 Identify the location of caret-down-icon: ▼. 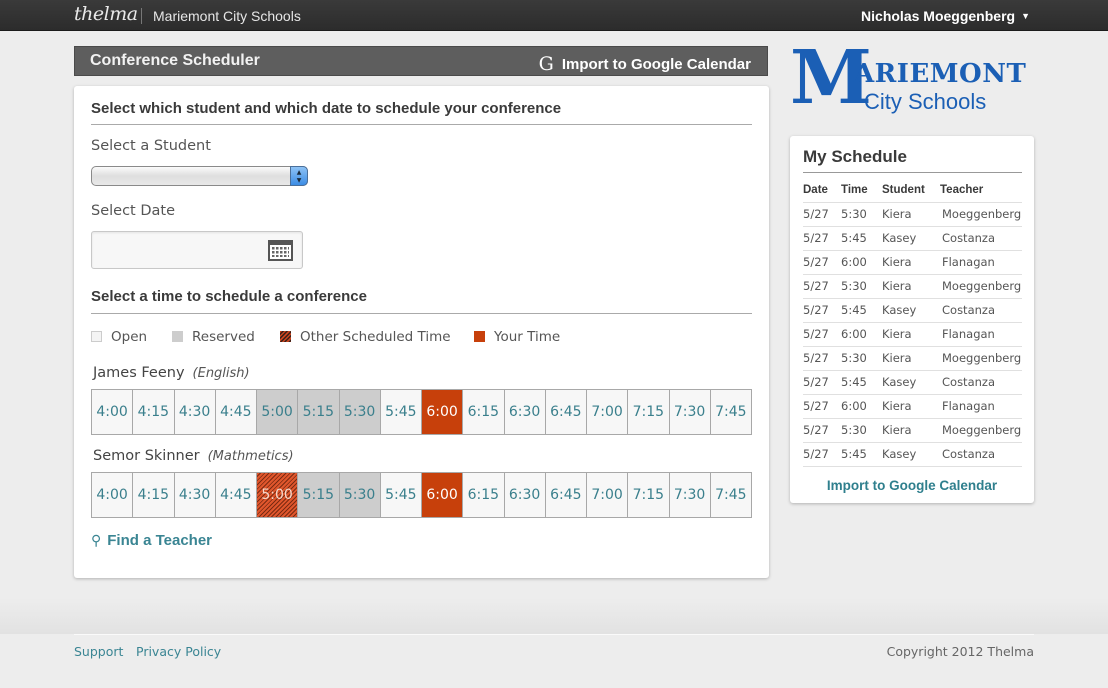
(1025, 16).